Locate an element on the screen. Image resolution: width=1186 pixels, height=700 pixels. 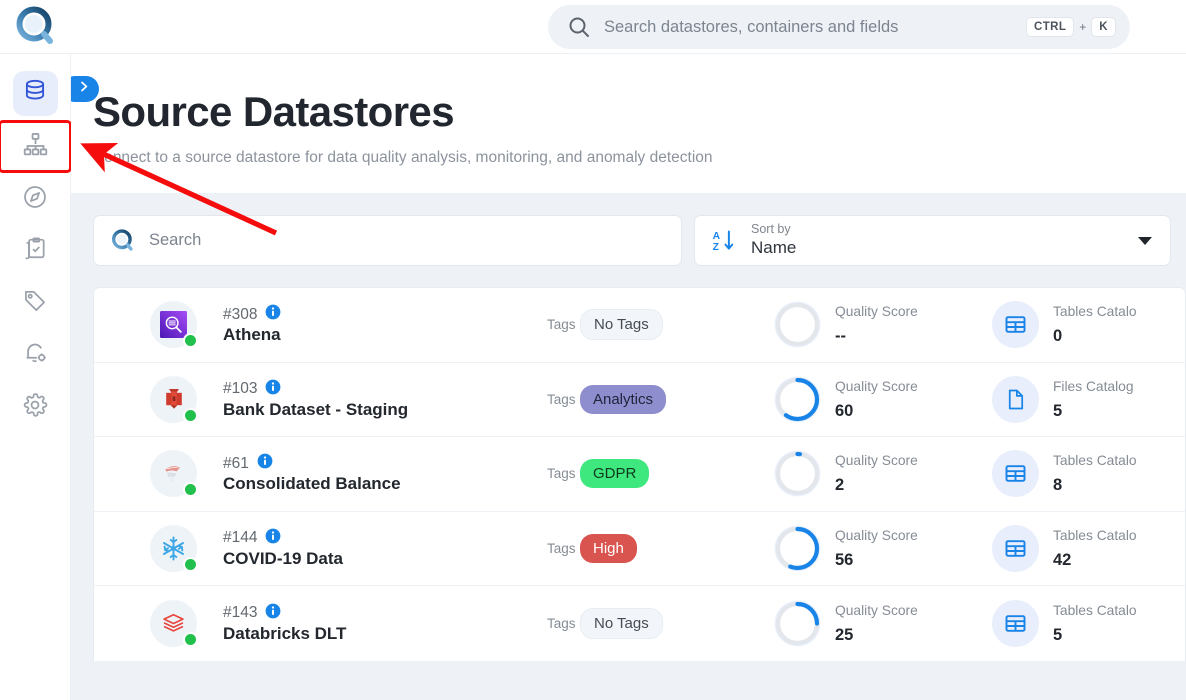
catalog-cell: Files Catalog 5 is located at coordinates (1088, 399).